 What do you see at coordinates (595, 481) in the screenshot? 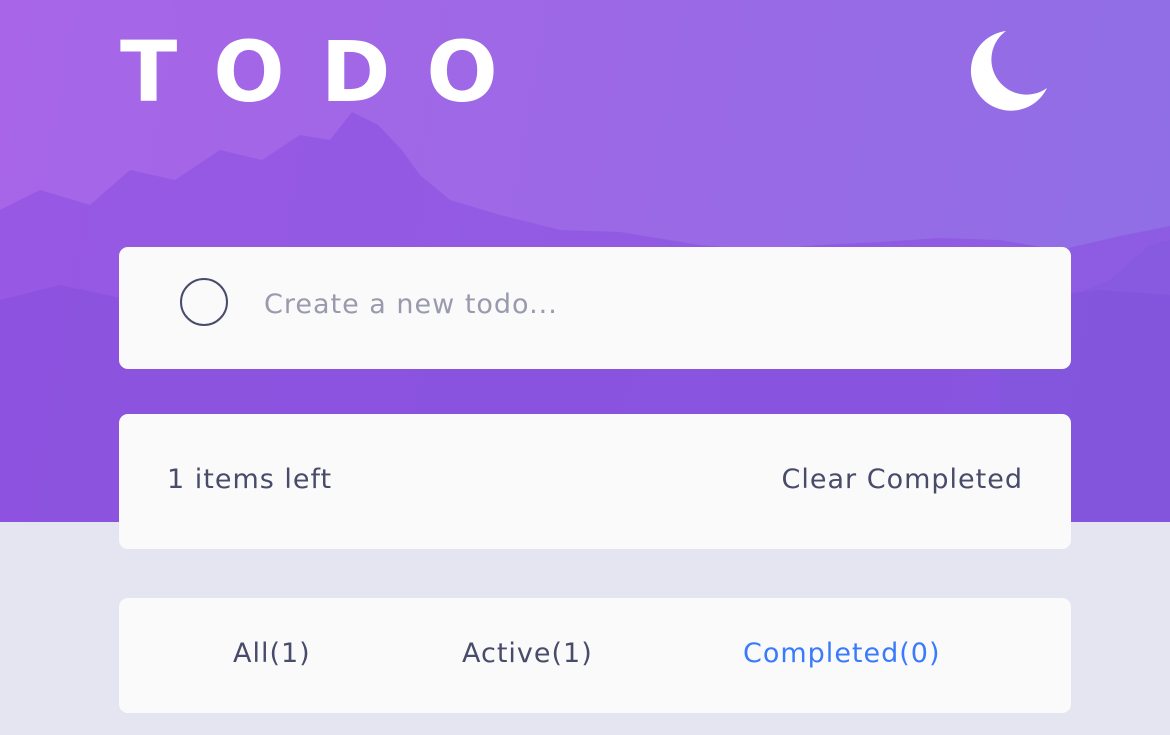
I see `status-bar: 1 items left Clear Completed` at bounding box center [595, 481].